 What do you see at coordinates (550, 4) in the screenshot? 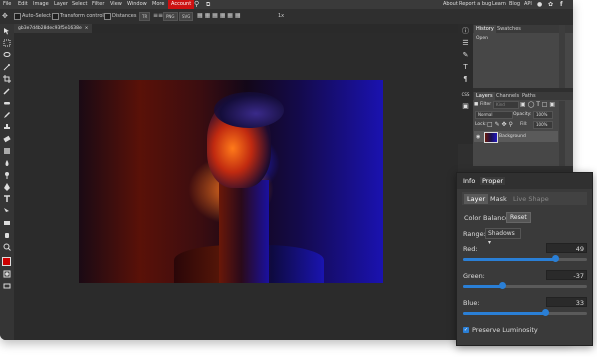
I see `twitter-icon: ✿` at bounding box center [550, 4].